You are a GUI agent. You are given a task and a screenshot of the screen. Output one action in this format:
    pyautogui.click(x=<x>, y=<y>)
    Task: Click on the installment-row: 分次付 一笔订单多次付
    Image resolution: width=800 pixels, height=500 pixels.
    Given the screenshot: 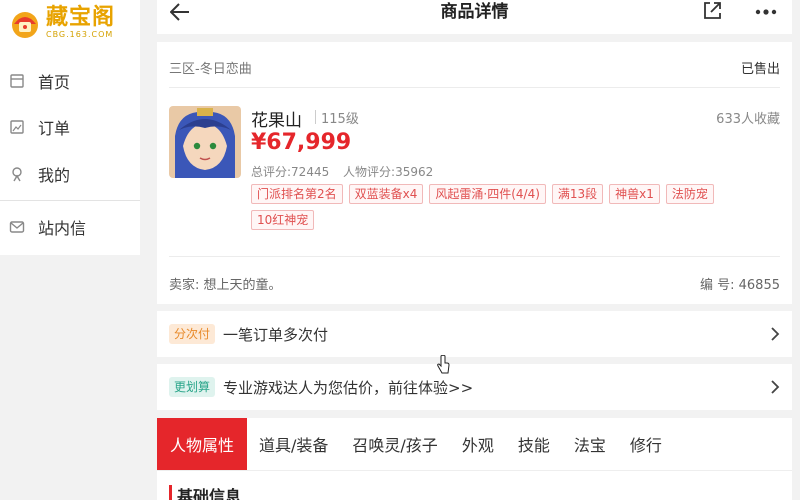 What is the action you would take?
    pyautogui.click(x=474, y=334)
    